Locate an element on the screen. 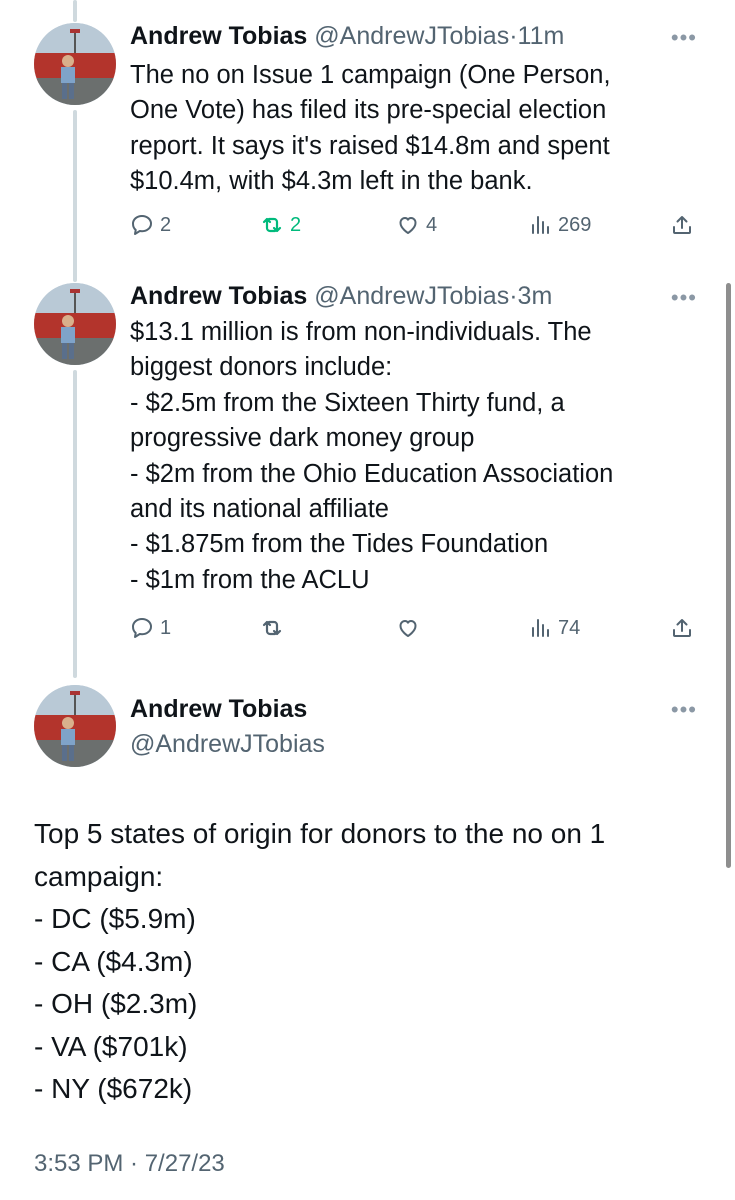 The width and height of the screenshot is (735, 1200). tweet-time: 3m is located at coordinates (535, 296).